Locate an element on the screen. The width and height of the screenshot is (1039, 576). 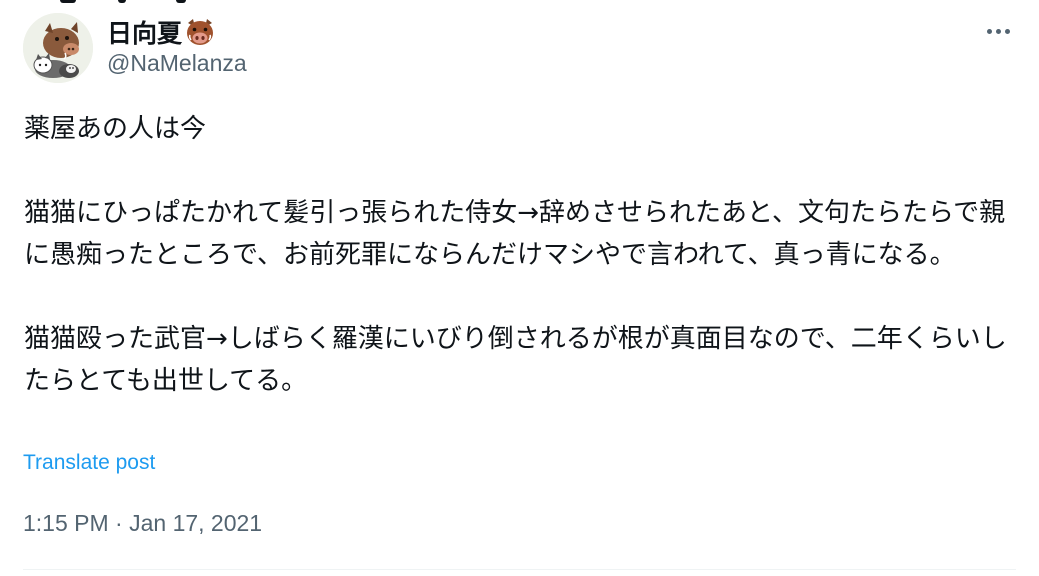
avatar is located at coordinates (58, 48).